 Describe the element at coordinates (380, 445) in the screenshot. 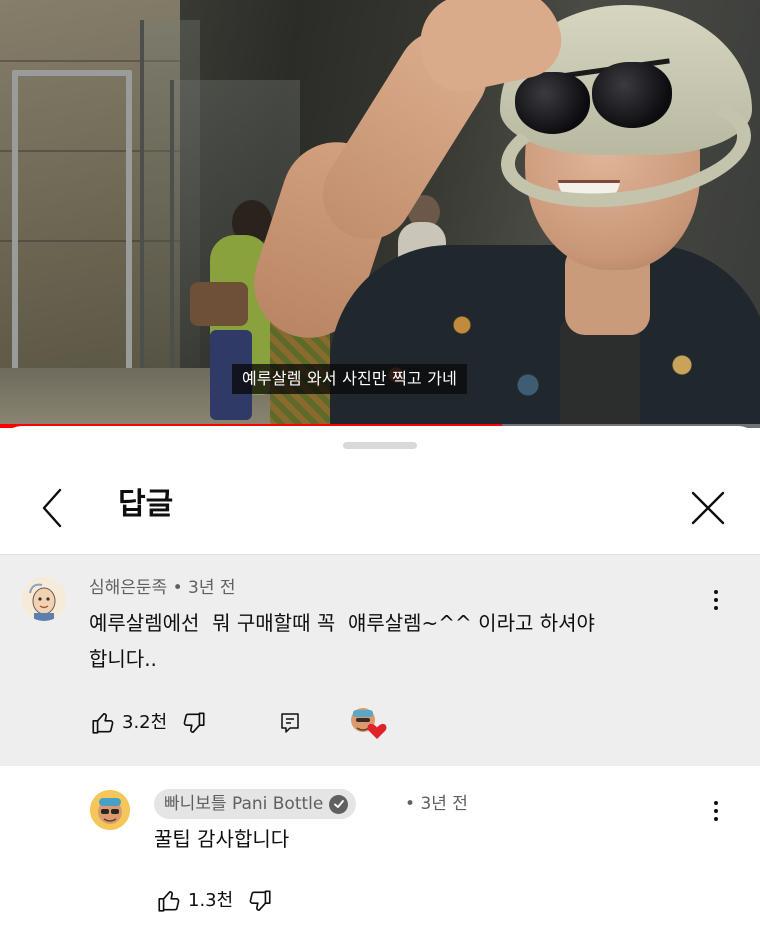

I see `drag-handle` at that location.